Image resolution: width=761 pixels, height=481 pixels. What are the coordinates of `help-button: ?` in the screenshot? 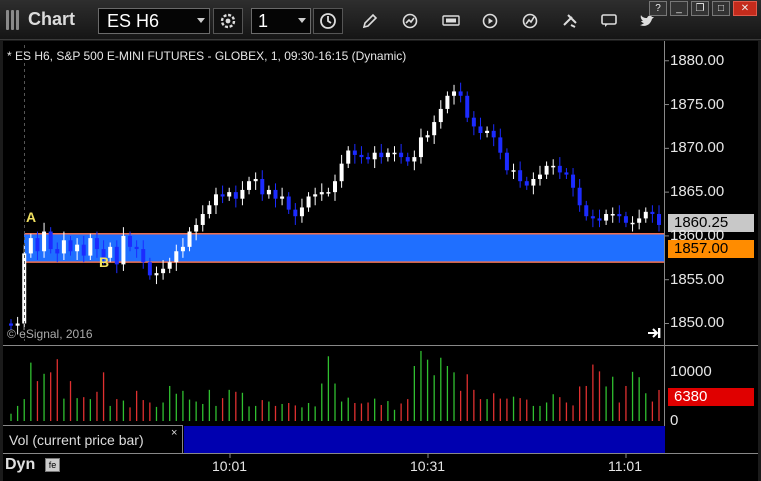 It's located at (658, 8).